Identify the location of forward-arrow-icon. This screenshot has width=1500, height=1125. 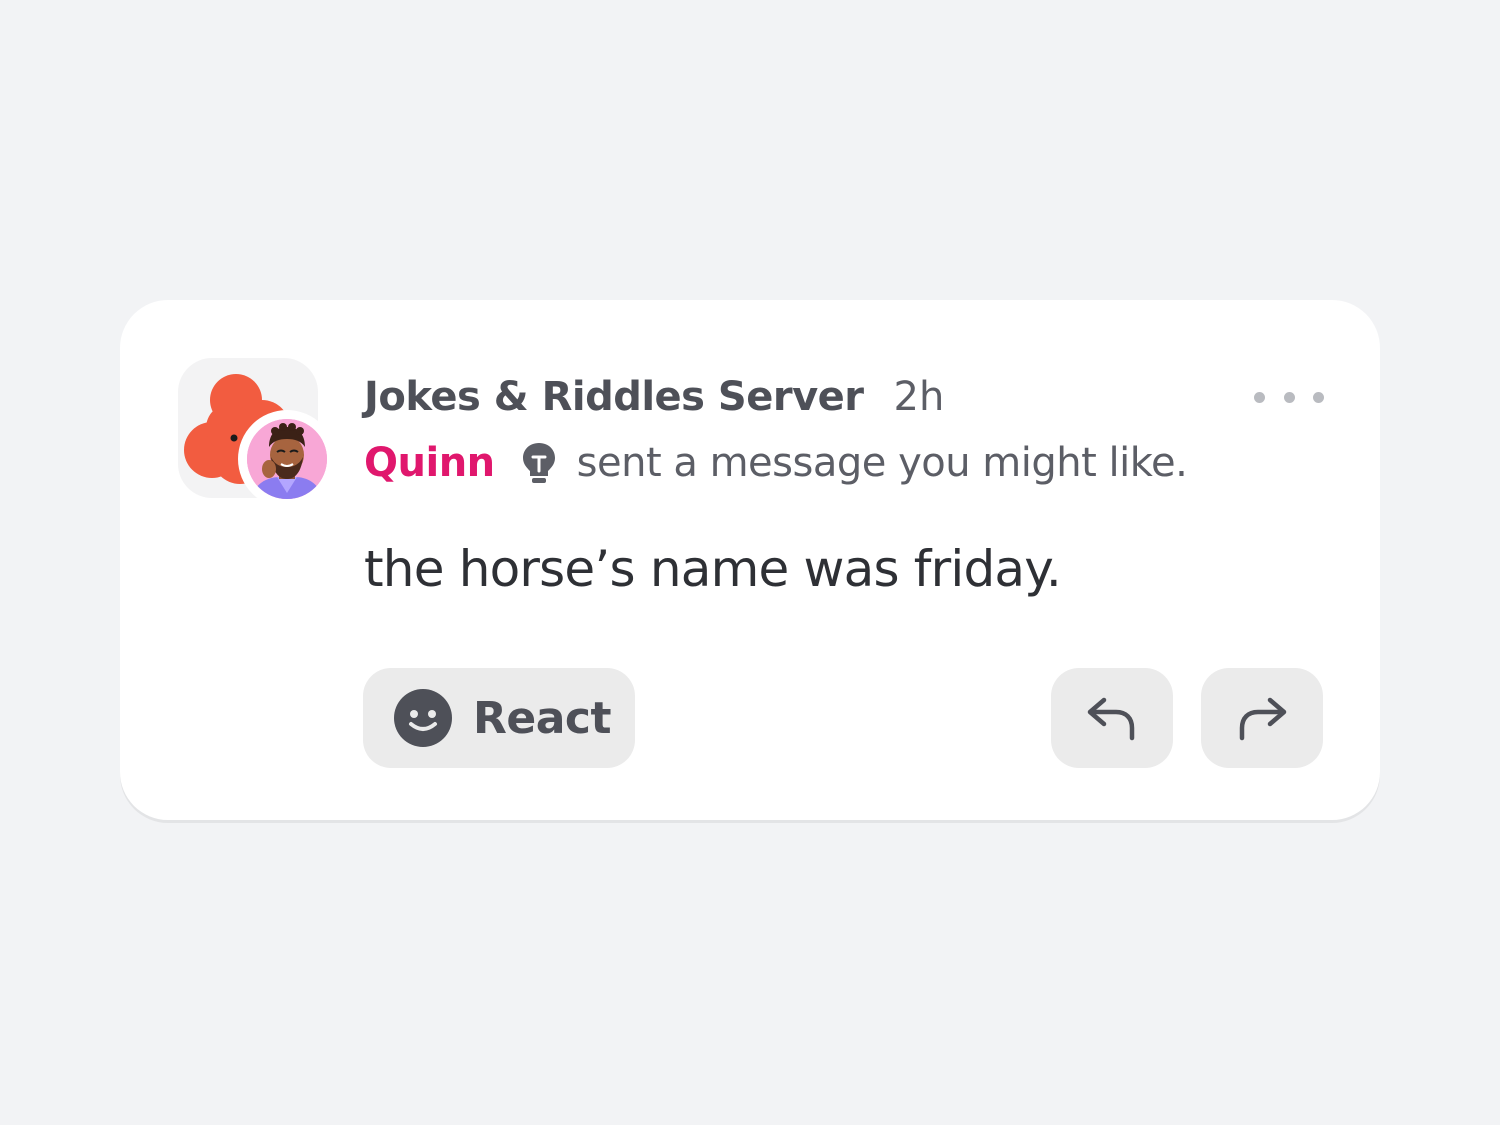
(1263, 719).